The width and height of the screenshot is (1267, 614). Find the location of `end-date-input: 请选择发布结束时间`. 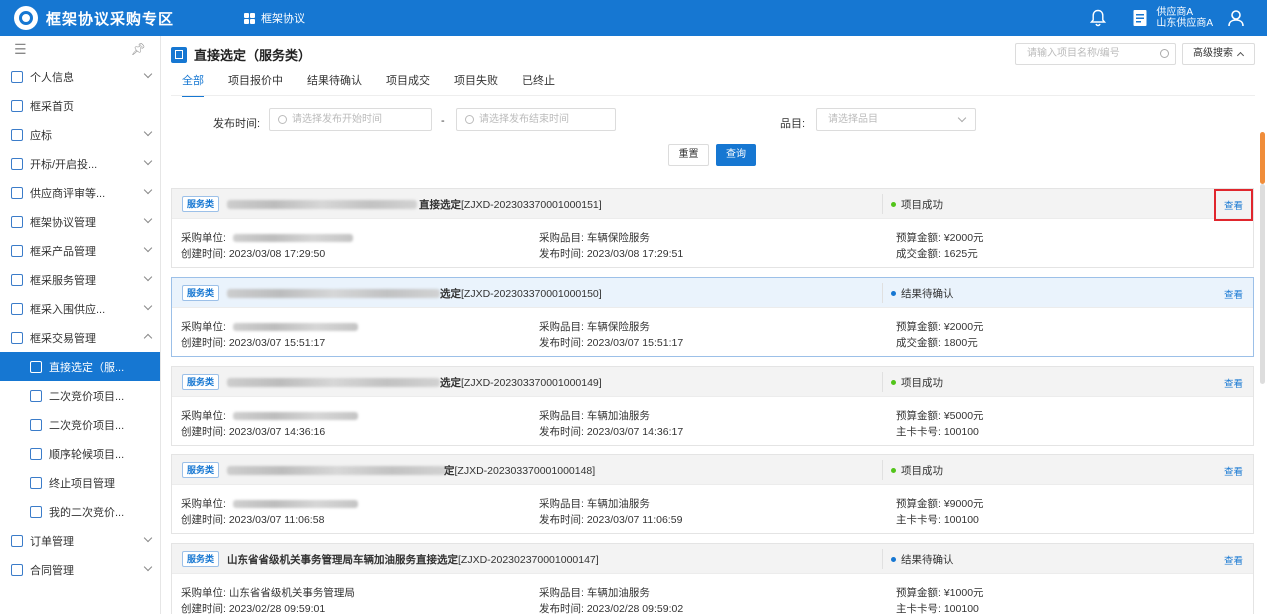

end-date-input: 请选择发布结束时间 is located at coordinates (536, 119).